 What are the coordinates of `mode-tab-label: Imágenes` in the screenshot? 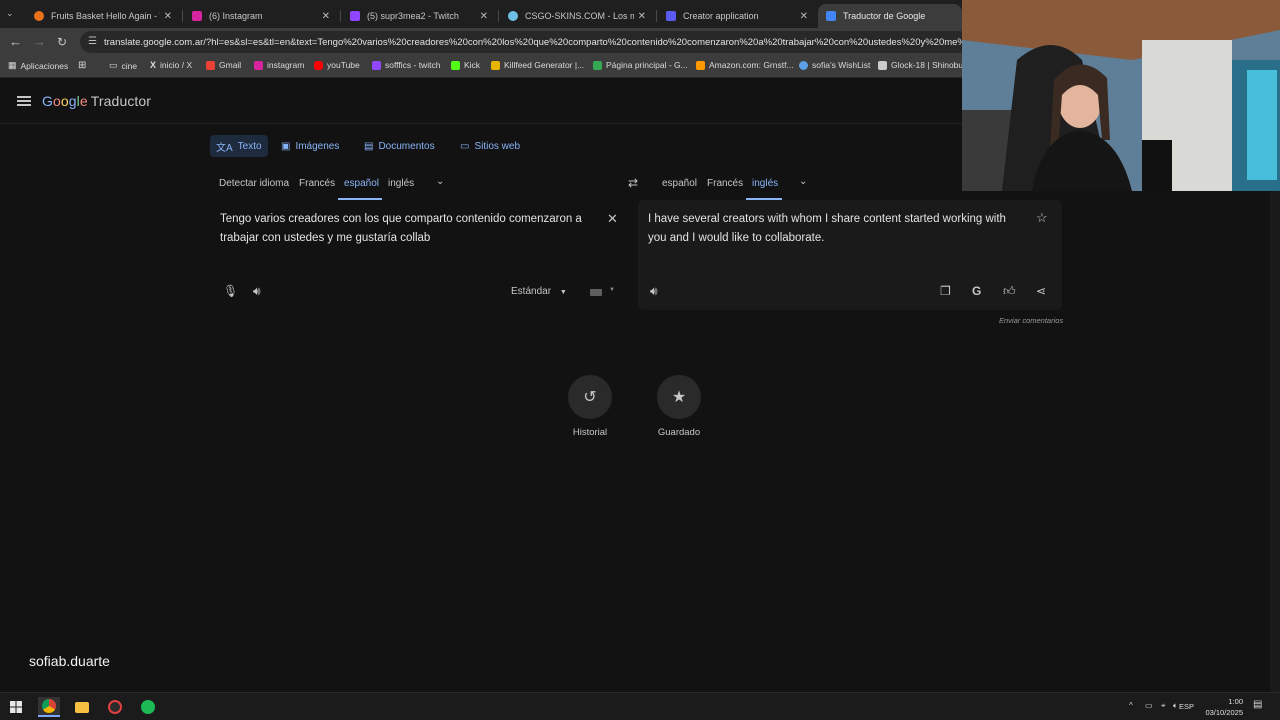 It's located at (317, 146).